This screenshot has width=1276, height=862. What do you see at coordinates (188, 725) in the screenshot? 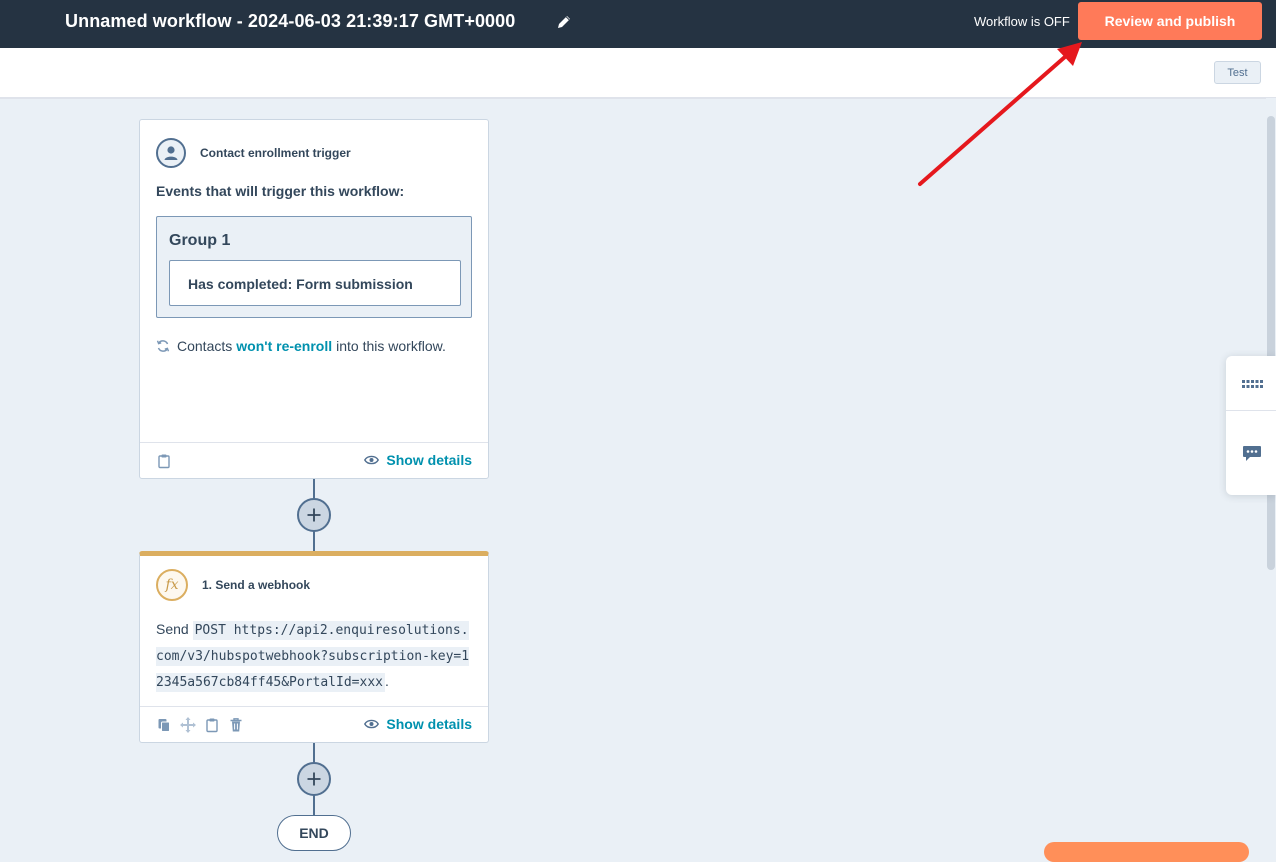
I see `move-icon` at bounding box center [188, 725].